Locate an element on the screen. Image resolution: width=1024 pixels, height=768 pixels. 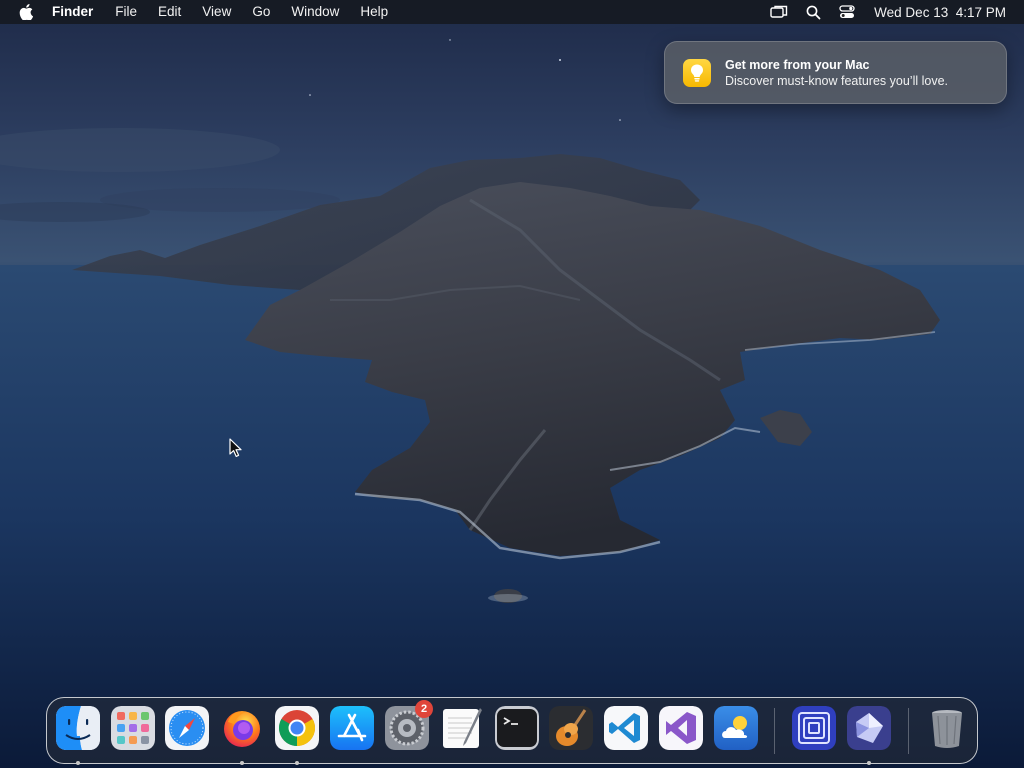
dock-item-linear is located at coordinates (869, 735).